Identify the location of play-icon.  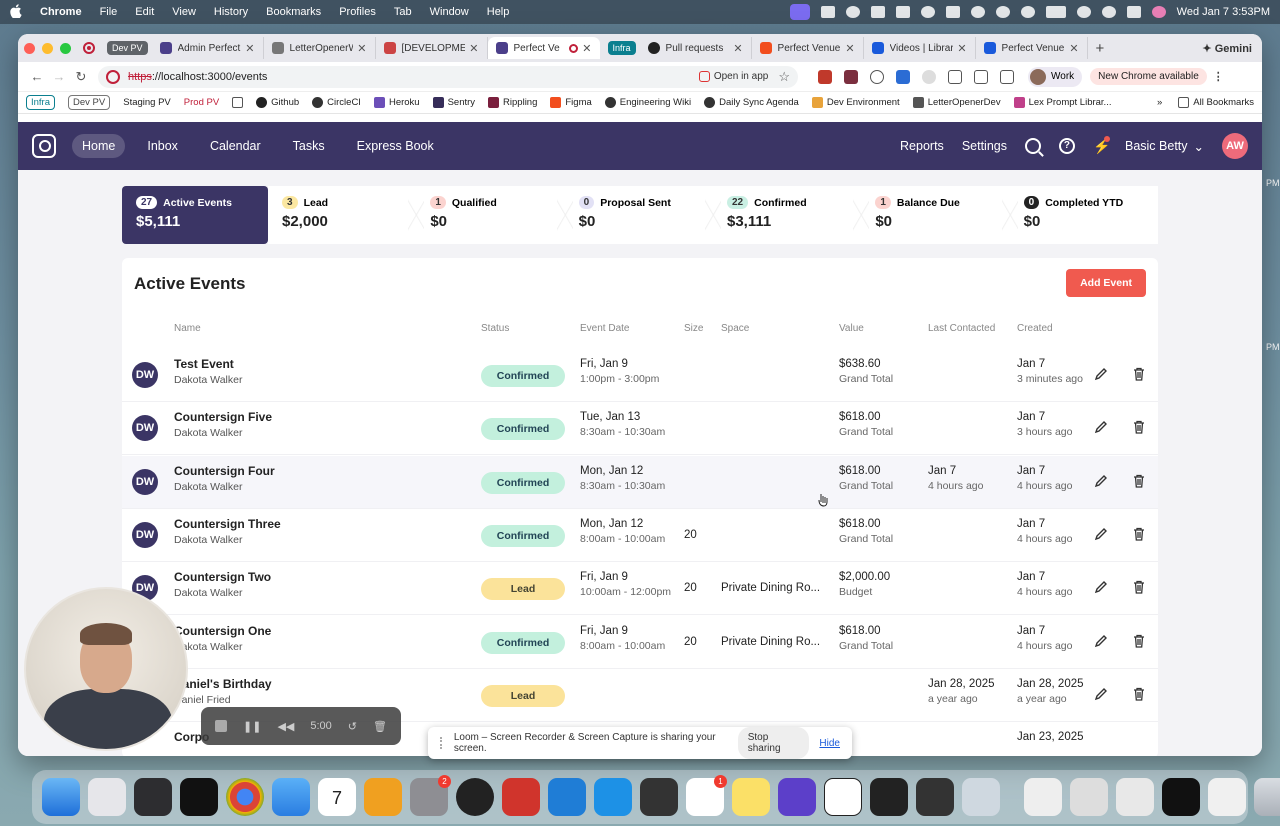
(1002, 12).